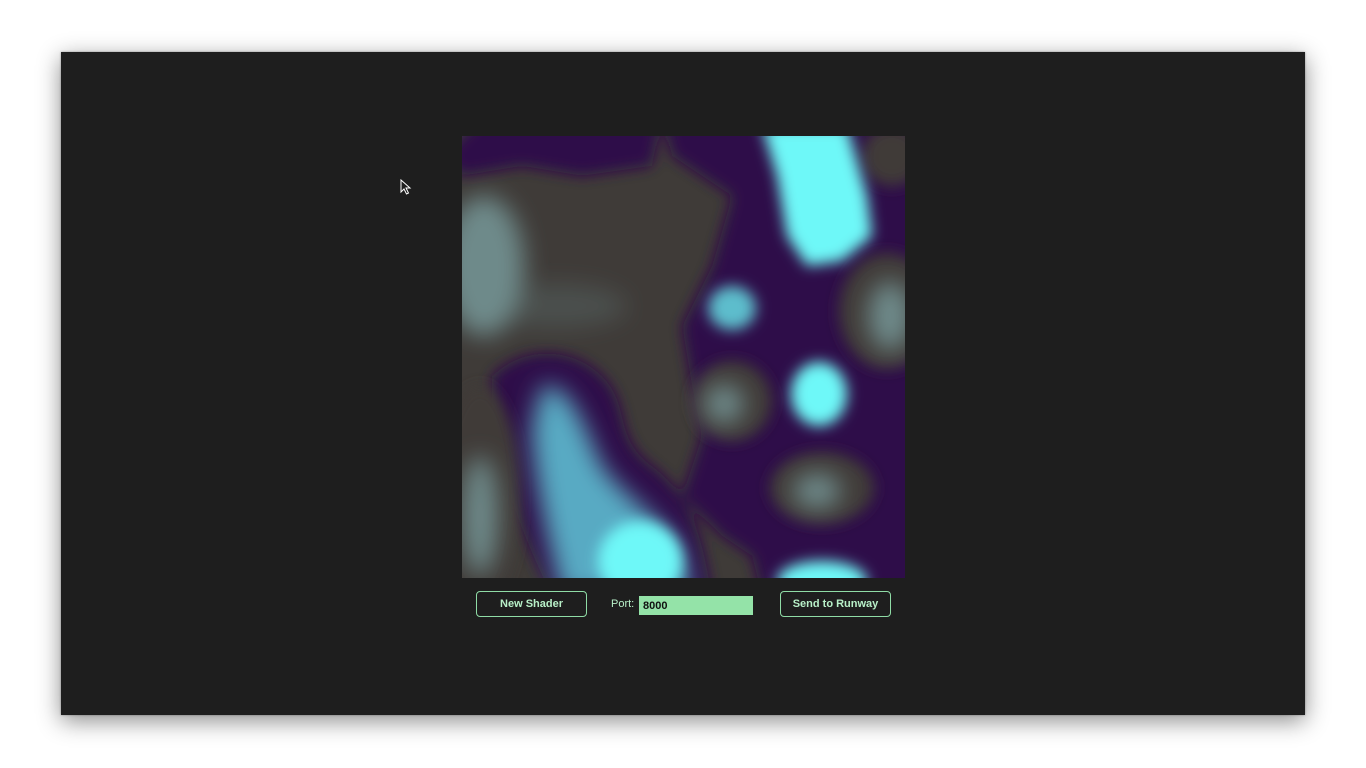 The image size is (1366, 768). What do you see at coordinates (623, 604) in the screenshot?
I see `port-label: Port:` at bounding box center [623, 604].